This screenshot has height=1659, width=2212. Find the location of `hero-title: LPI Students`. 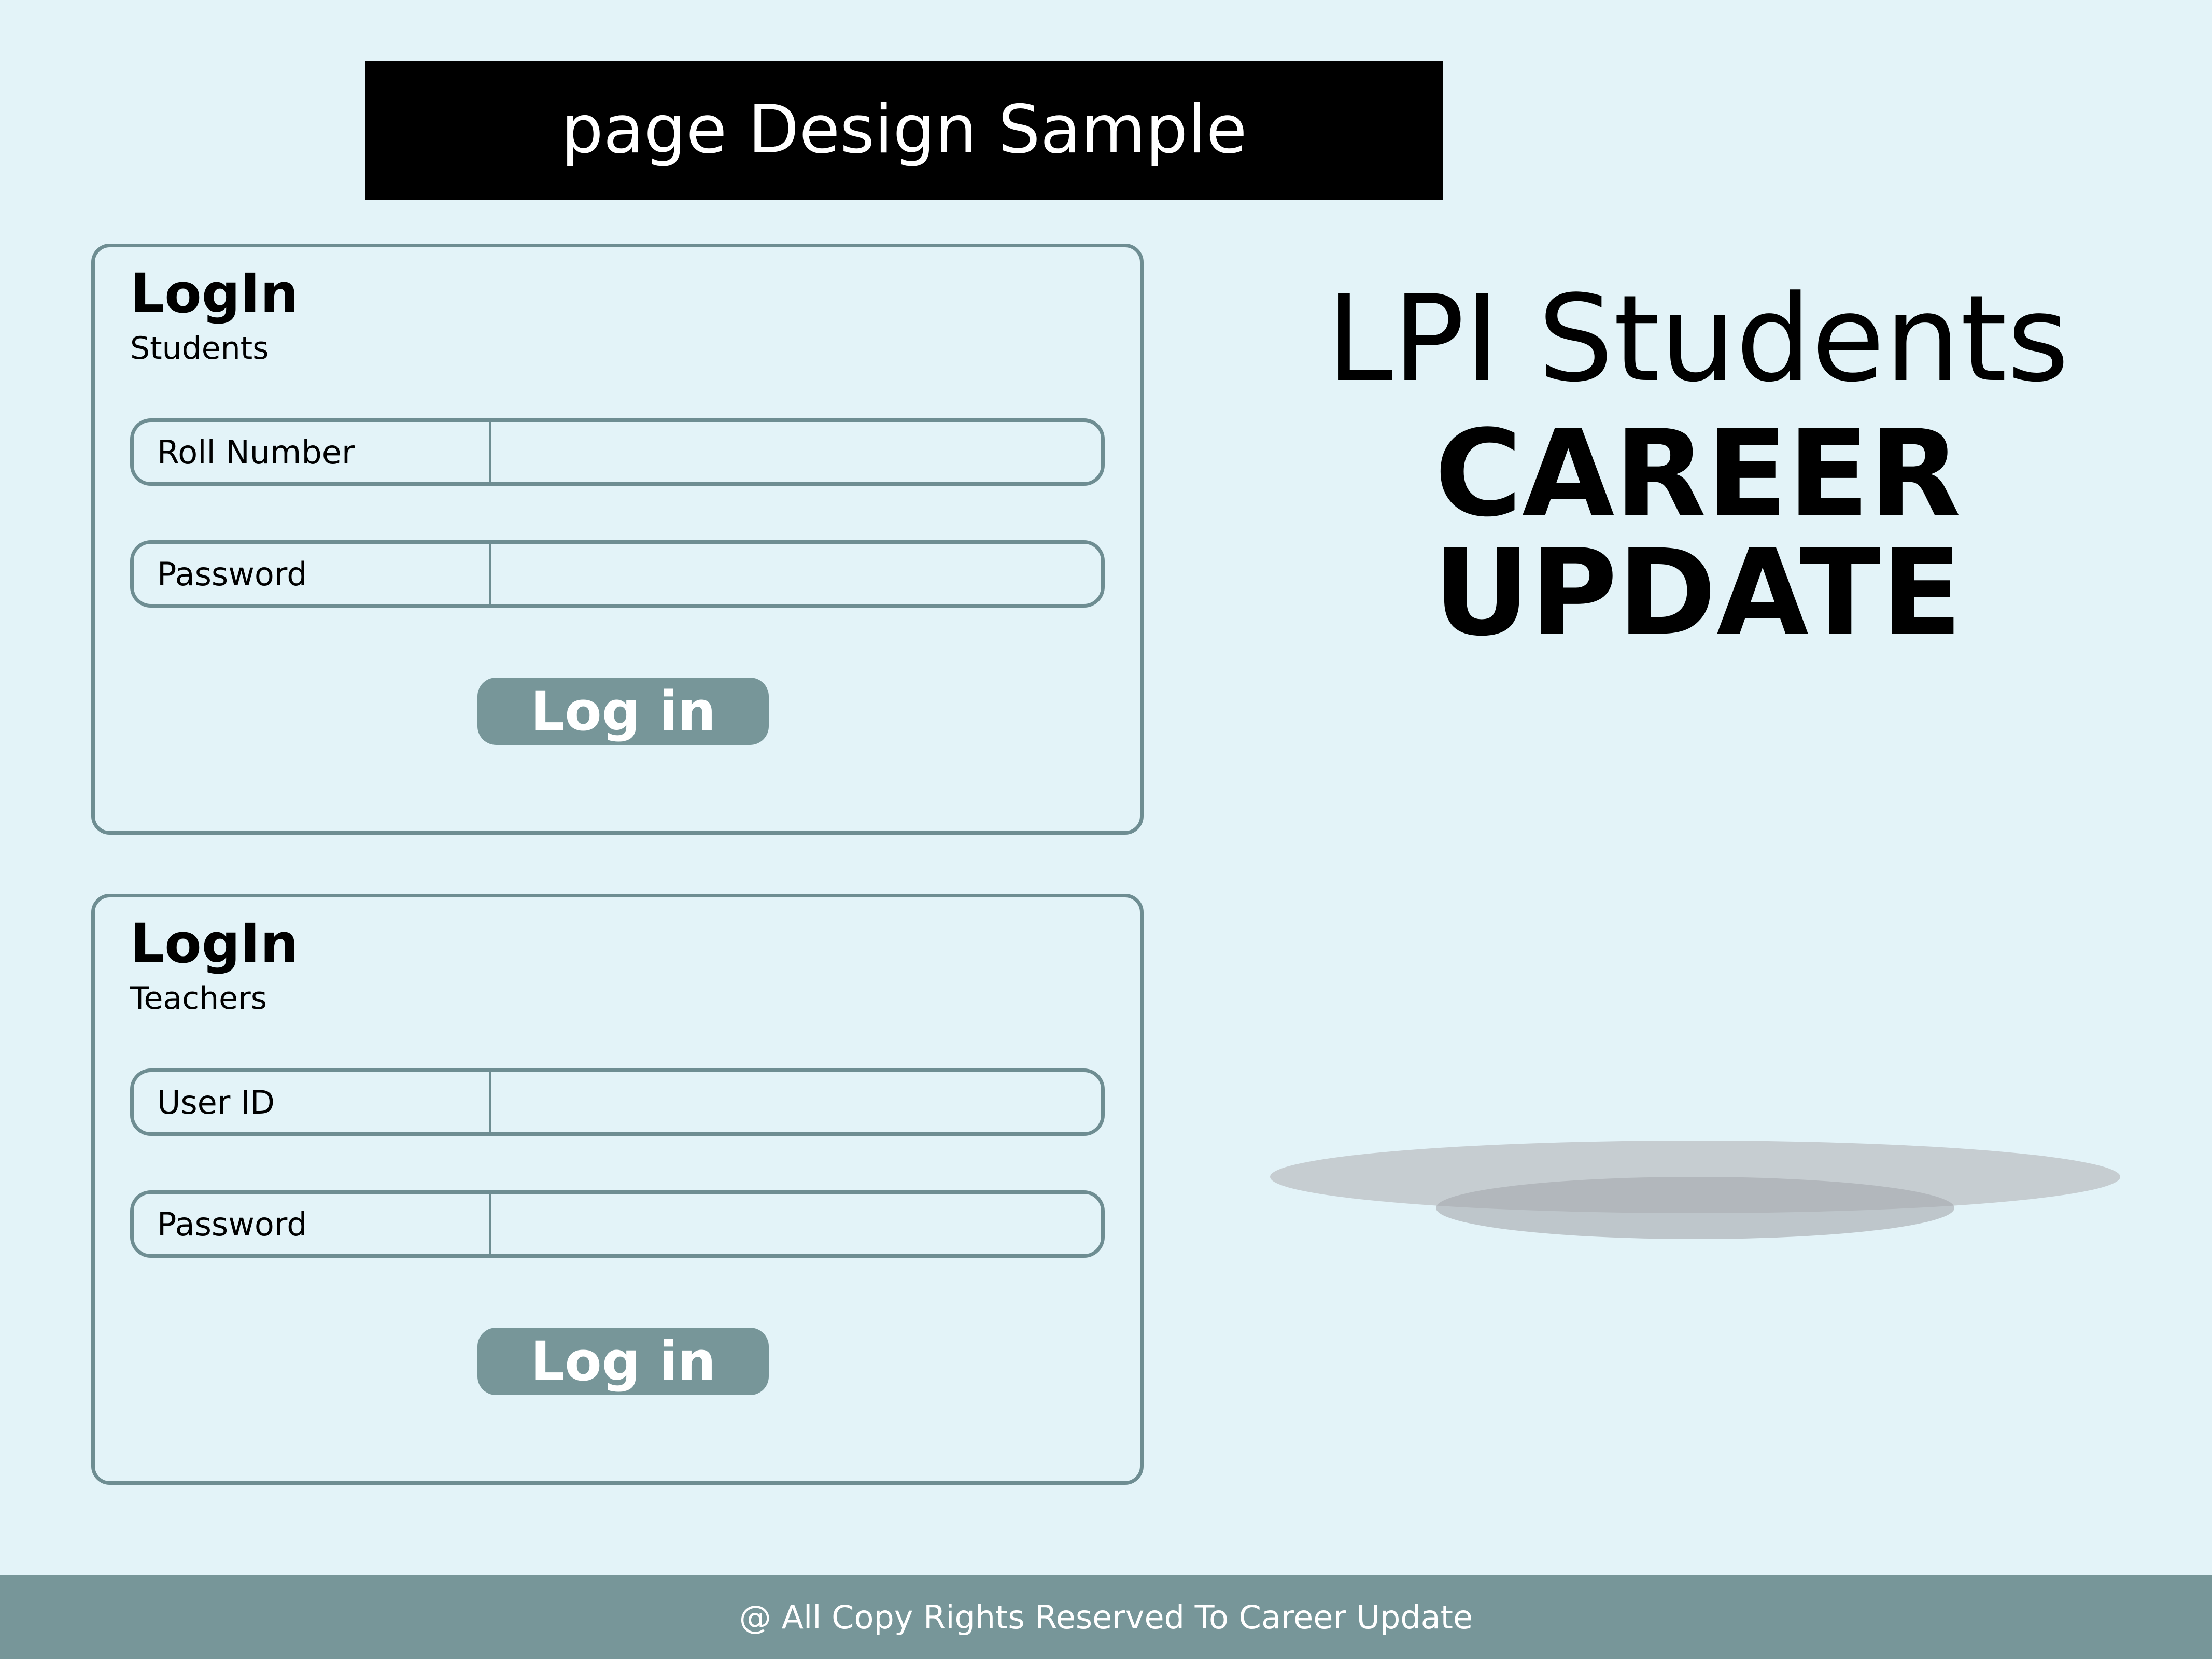

hero-title: LPI Students is located at coordinates (1697, 339).